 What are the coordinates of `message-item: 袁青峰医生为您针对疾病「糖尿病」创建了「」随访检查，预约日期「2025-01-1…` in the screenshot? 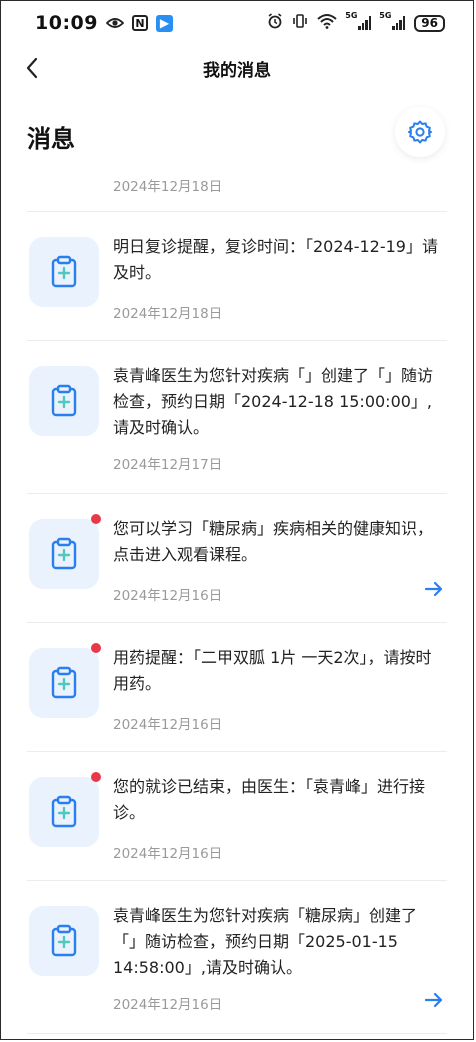 It's located at (237, 957).